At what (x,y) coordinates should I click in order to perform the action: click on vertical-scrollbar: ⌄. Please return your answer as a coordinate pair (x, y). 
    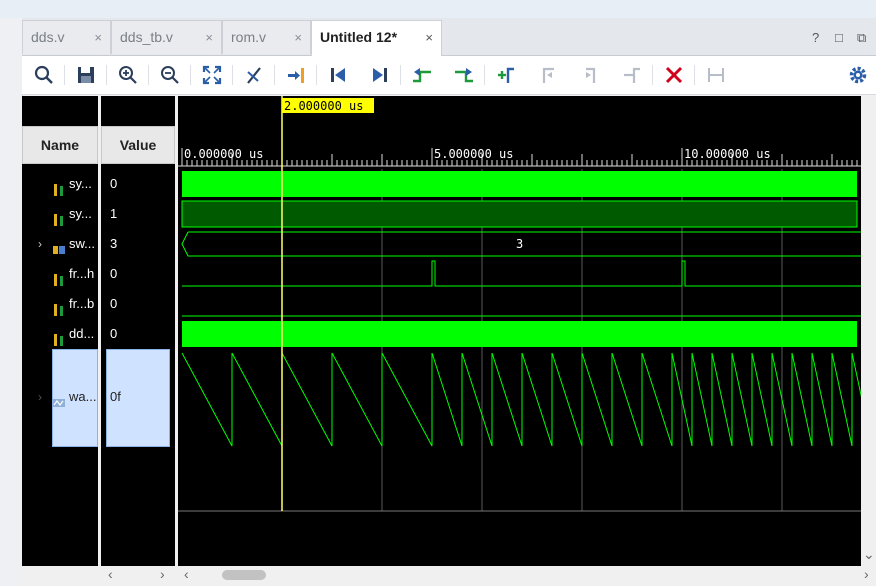
    Looking at the image, I should click on (868, 331).